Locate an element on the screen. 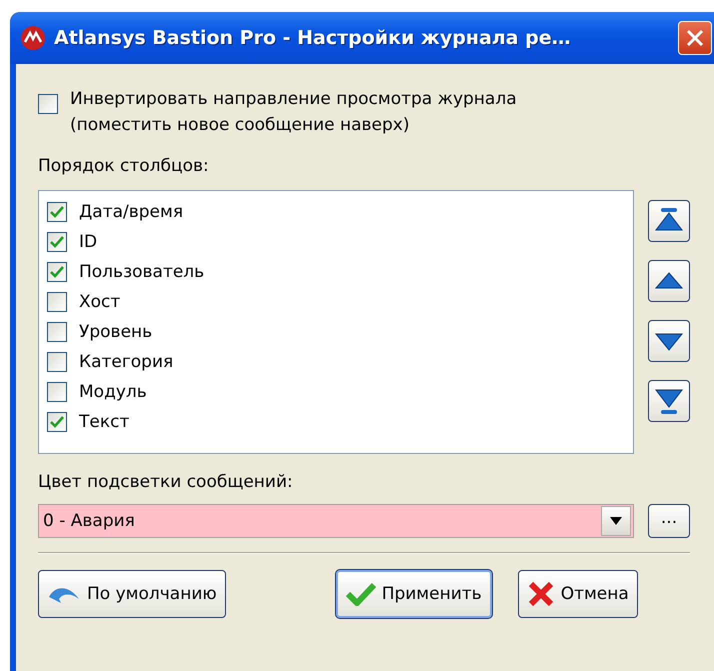 This screenshot has width=714, height=671. column-name: Модуль is located at coordinates (113, 392).